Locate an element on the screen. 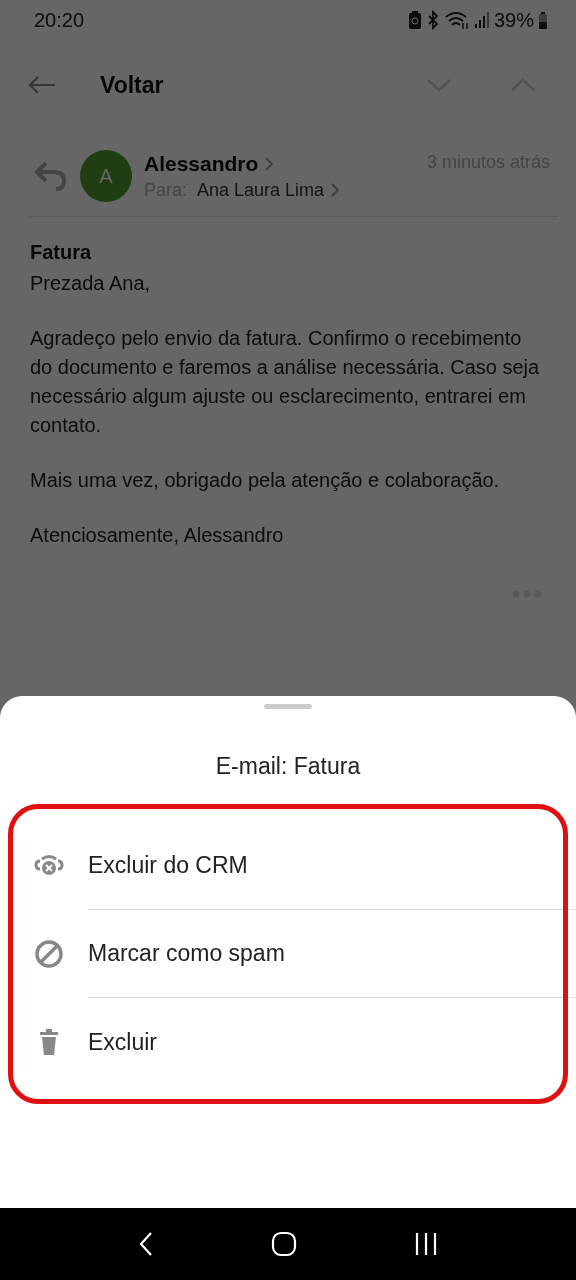  drag-handle is located at coordinates (288, 706).